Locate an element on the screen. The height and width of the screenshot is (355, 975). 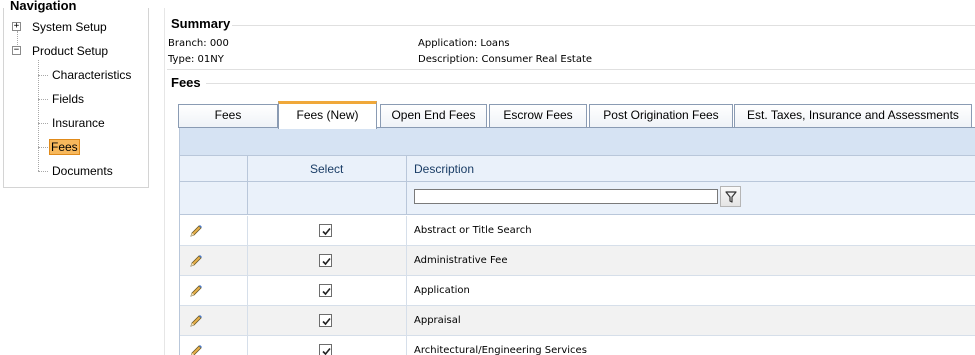
table-row: Architectural/Engineering Services is located at coordinates (577, 345).